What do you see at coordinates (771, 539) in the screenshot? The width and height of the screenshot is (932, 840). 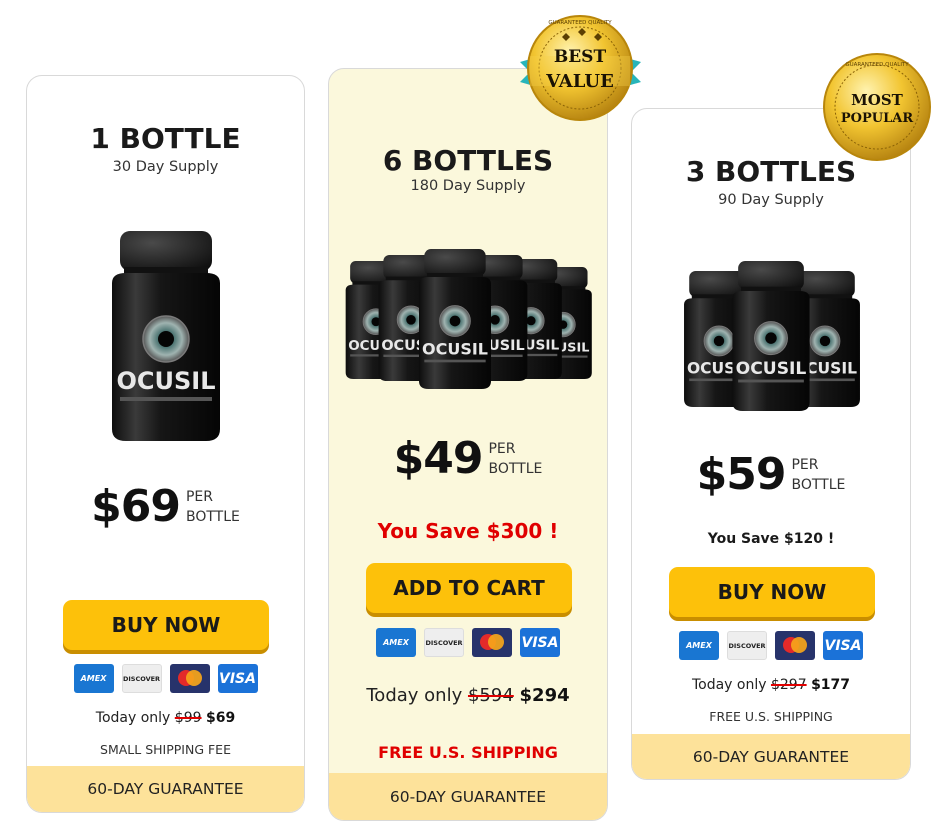 I see `savings-text: You Save $120 !` at bounding box center [771, 539].